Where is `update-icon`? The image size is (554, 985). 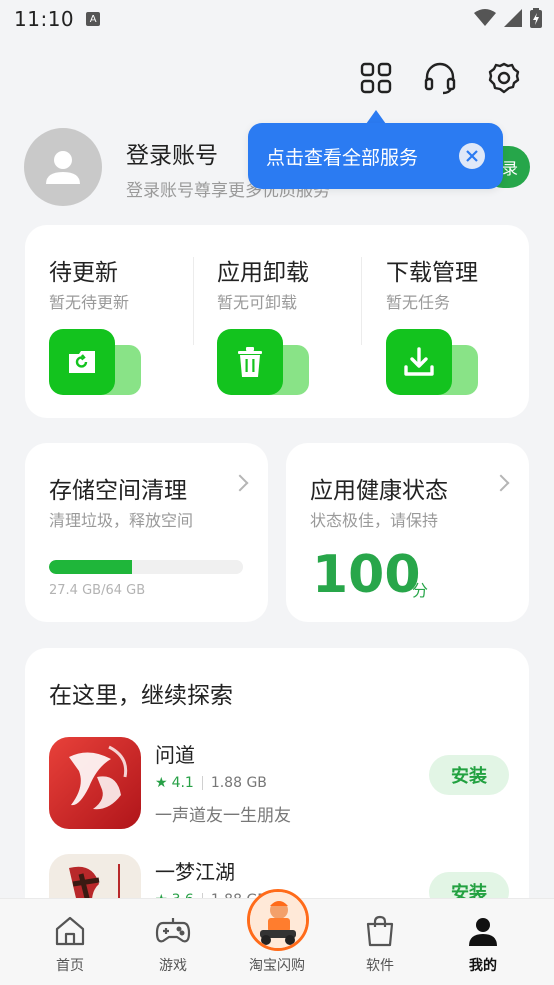
update-icon is located at coordinates (95, 362).